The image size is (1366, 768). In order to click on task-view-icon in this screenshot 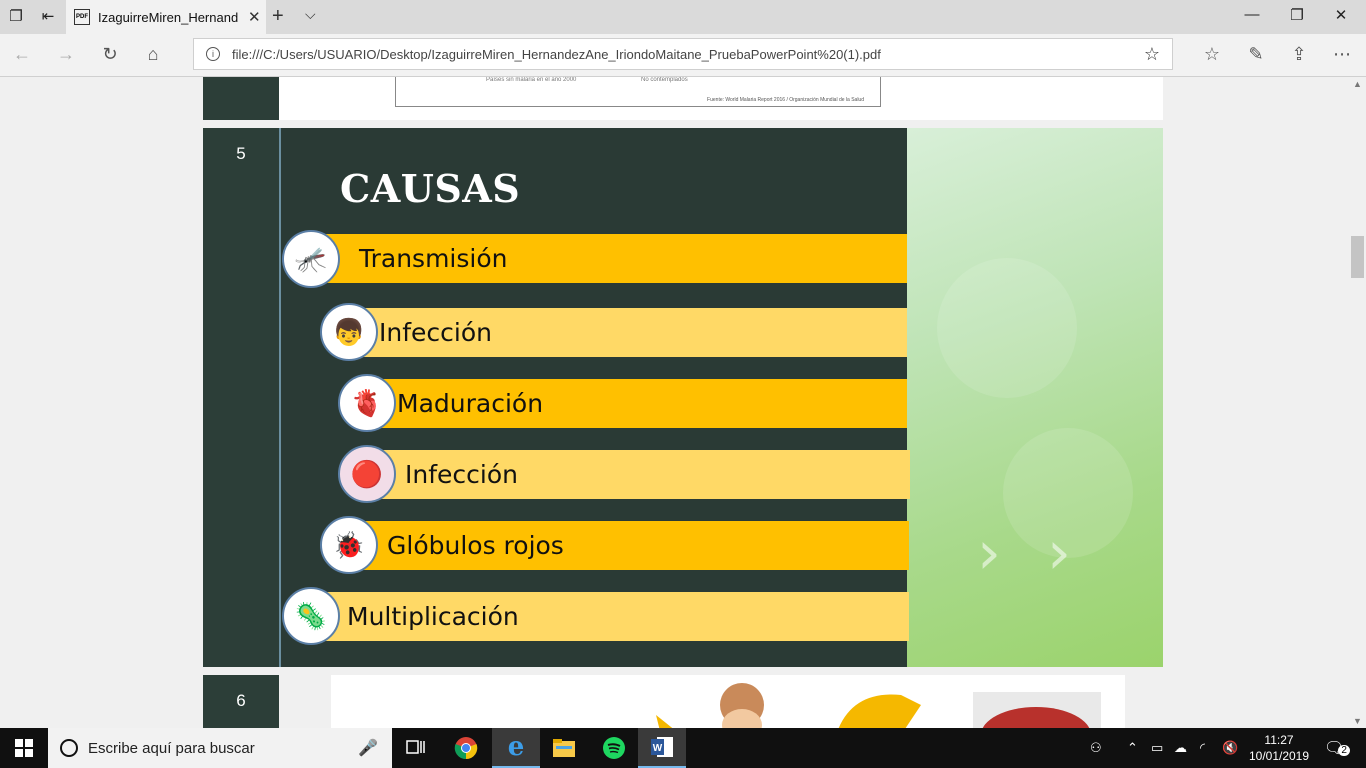, I will do `click(416, 748)`.